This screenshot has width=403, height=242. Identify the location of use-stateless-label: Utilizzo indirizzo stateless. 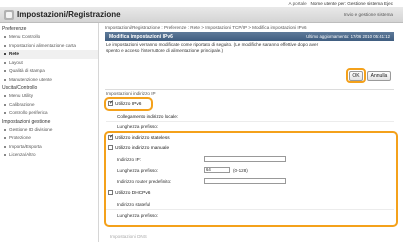
(142, 138).